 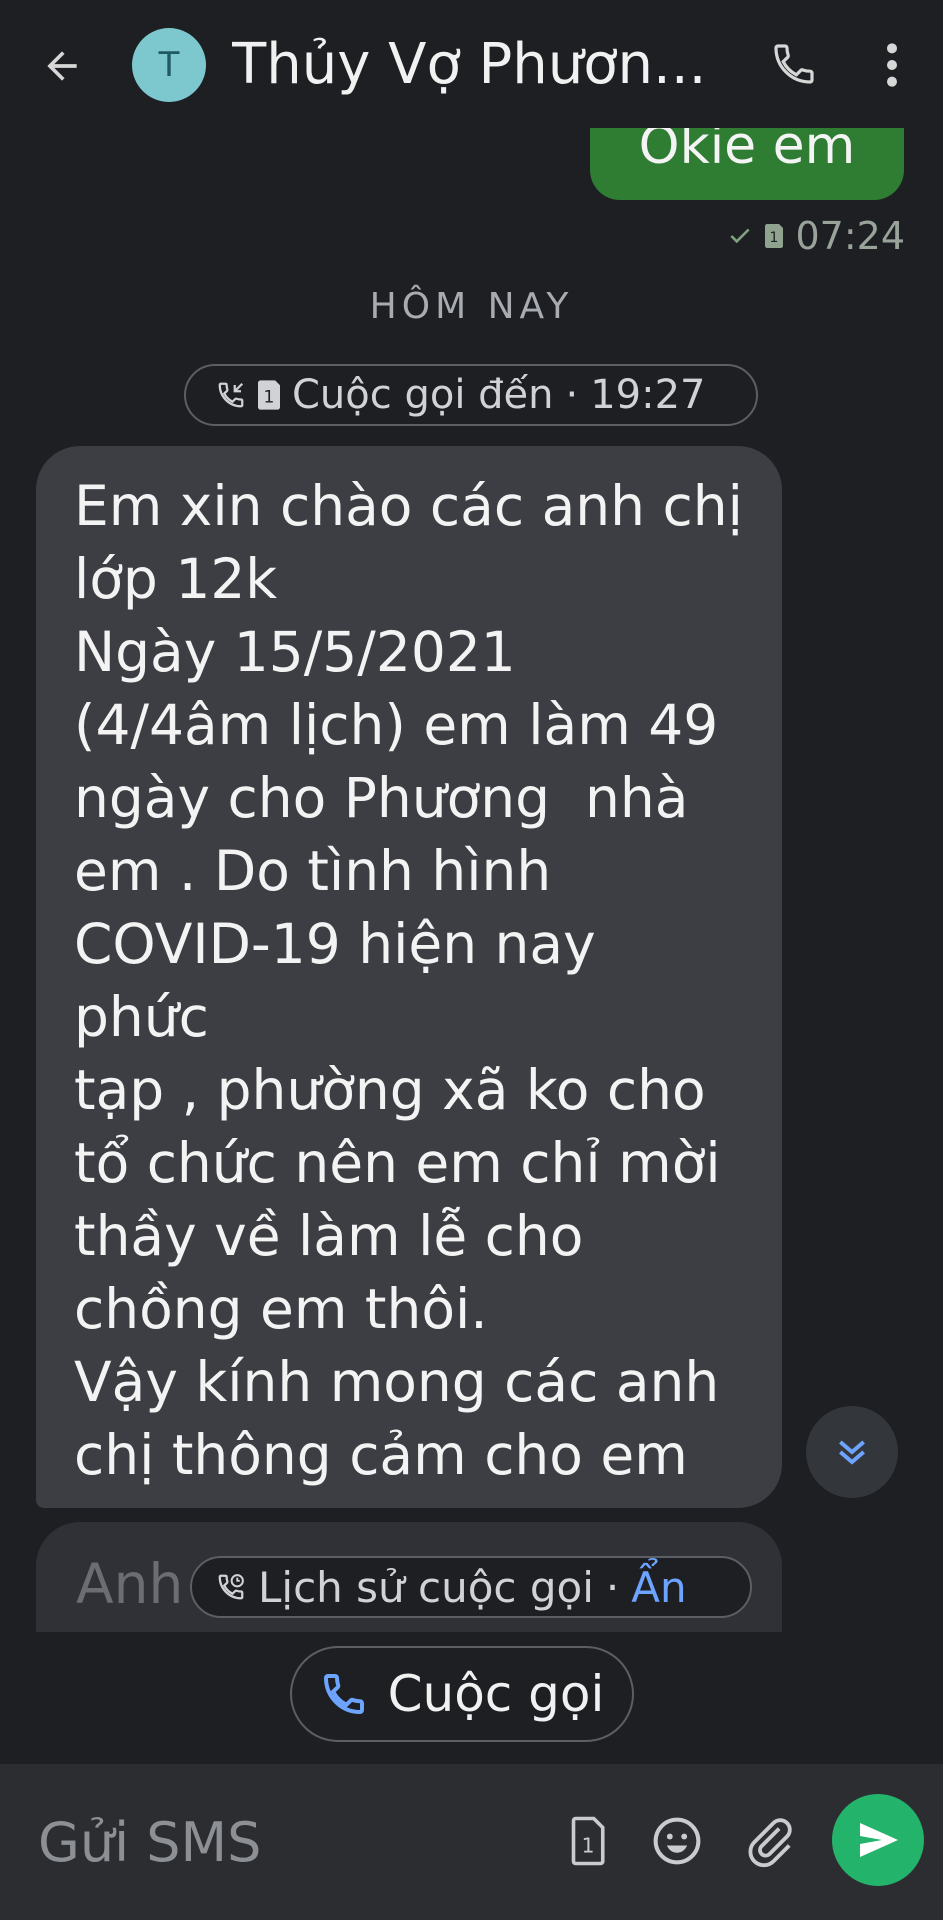 I want to click on check-icon, so click(x=740, y=236).